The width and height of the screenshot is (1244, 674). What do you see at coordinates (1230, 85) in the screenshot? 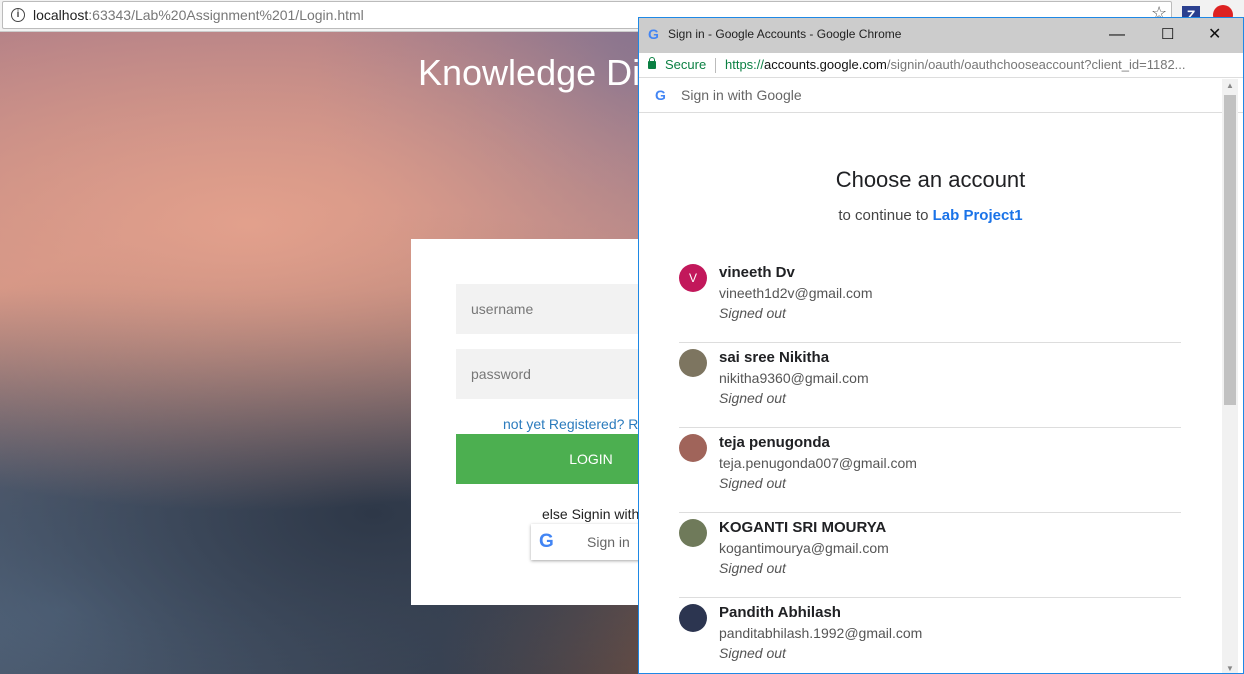
I see `scroll-up-icon: ▲` at bounding box center [1230, 85].